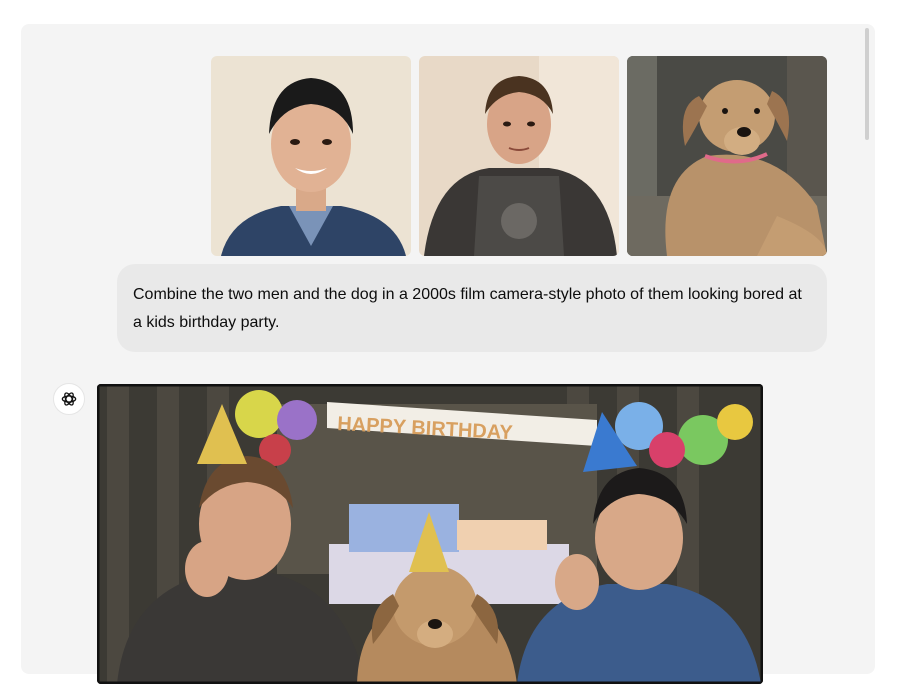  I want to click on openai-logo-icon, so click(69, 399).